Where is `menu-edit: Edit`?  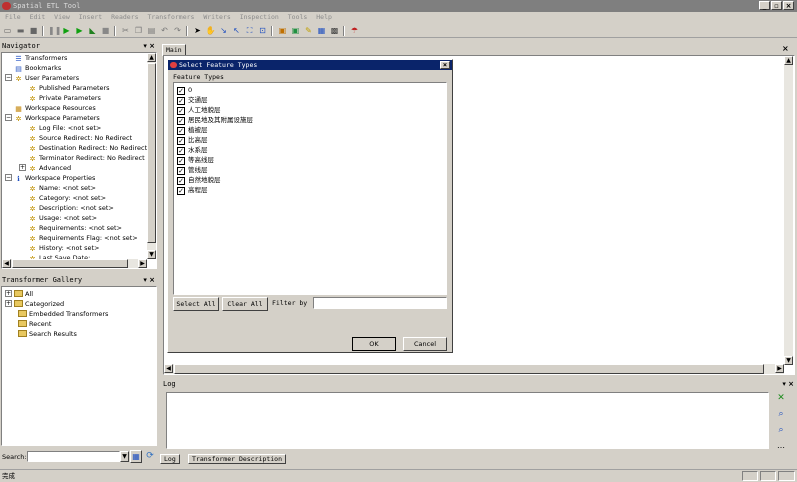
menu-edit: Edit is located at coordinates (38, 17).